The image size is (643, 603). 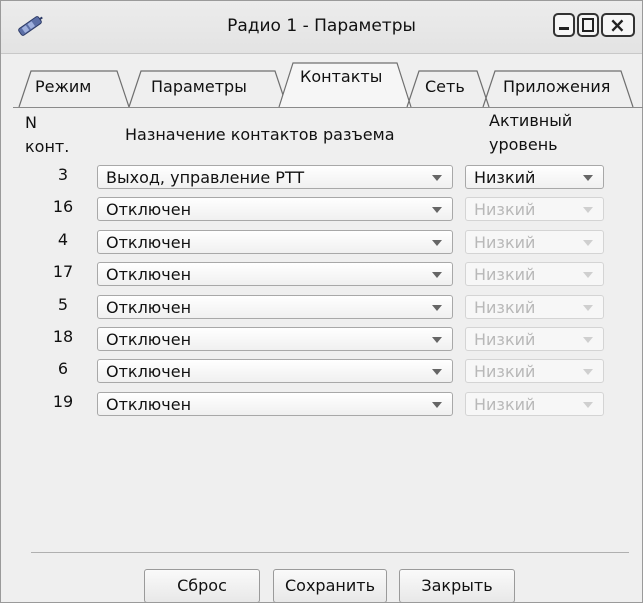 I want to click on tab-applications-label: Приложения, so click(x=557, y=86).